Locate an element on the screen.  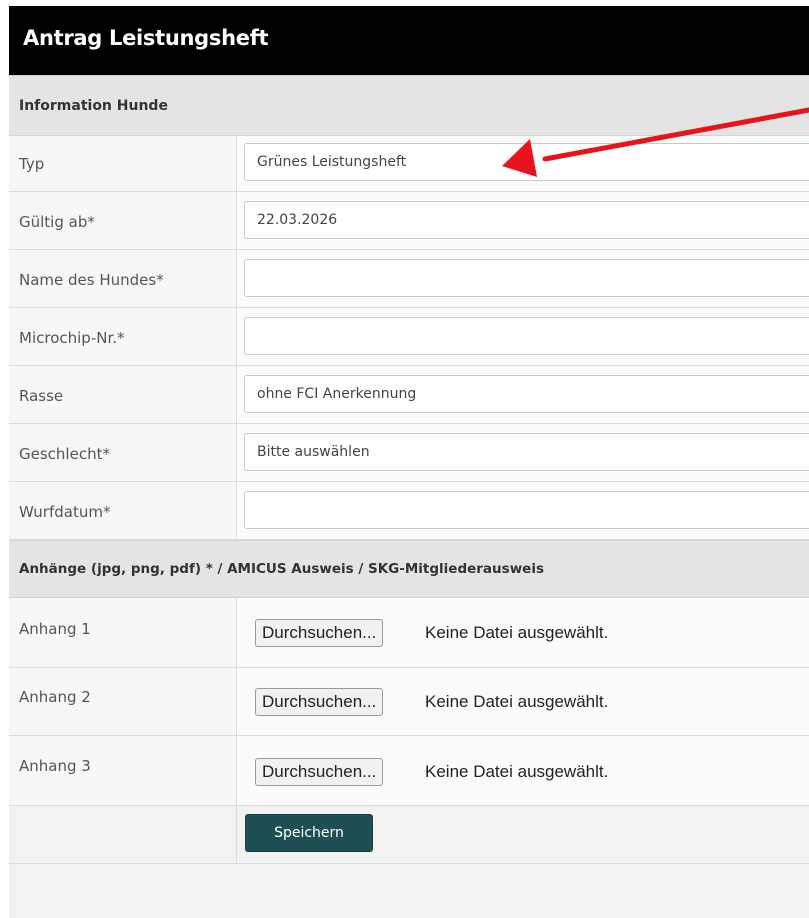
label-wurfdatum: Wurfdatum* is located at coordinates (65, 512).